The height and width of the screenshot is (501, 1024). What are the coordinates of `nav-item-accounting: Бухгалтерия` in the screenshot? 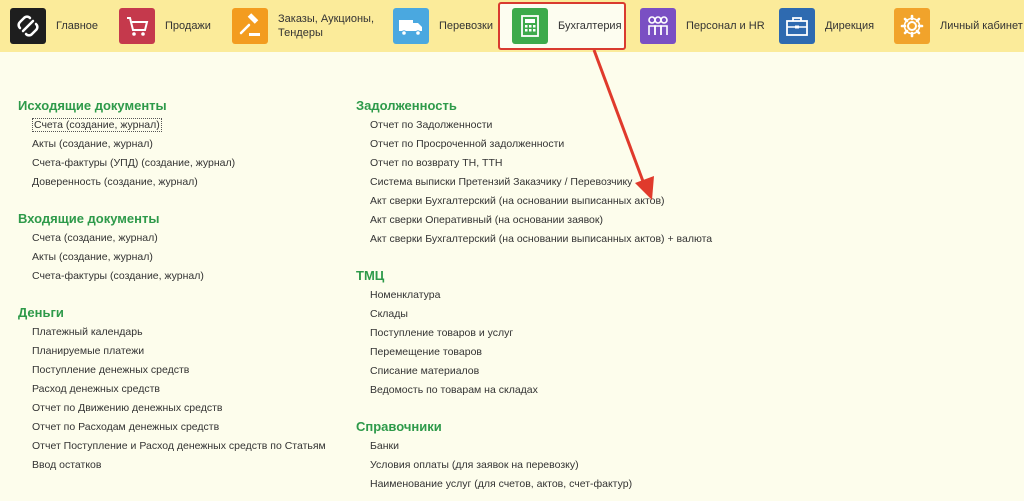 It's located at (567, 26).